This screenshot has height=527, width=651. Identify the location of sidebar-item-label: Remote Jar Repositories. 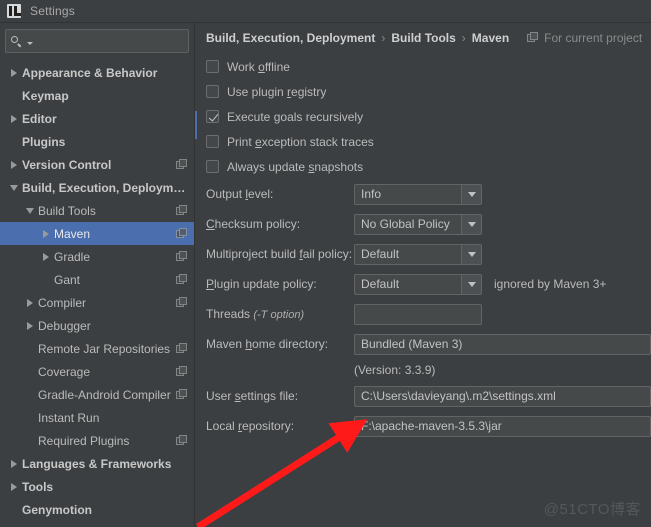
(104, 348).